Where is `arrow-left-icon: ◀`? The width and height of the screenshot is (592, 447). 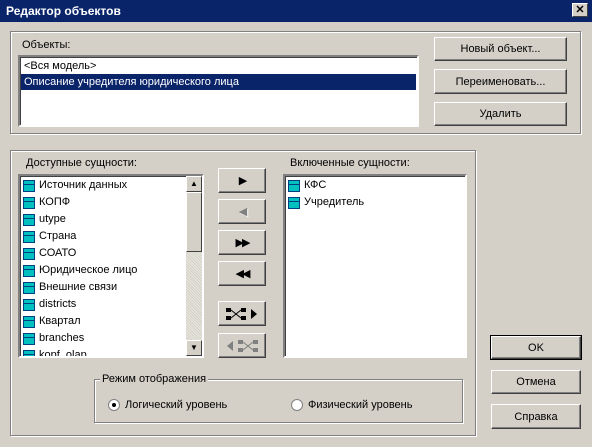
arrow-left-icon: ◀ is located at coordinates (243, 212).